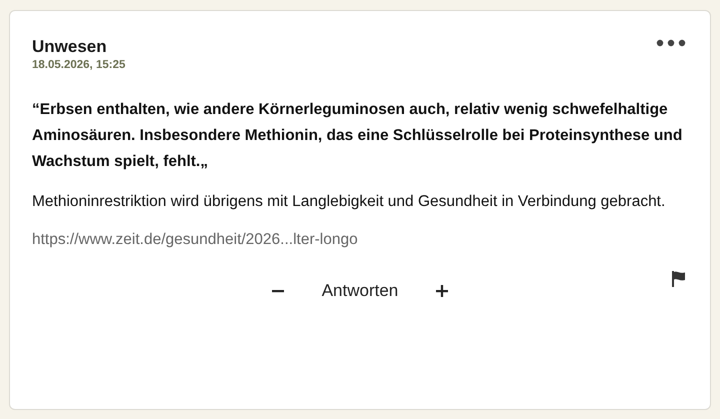  What do you see at coordinates (70, 47) in the screenshot?
I see `author-name: Unwesen` at bounding box center [70, 47].